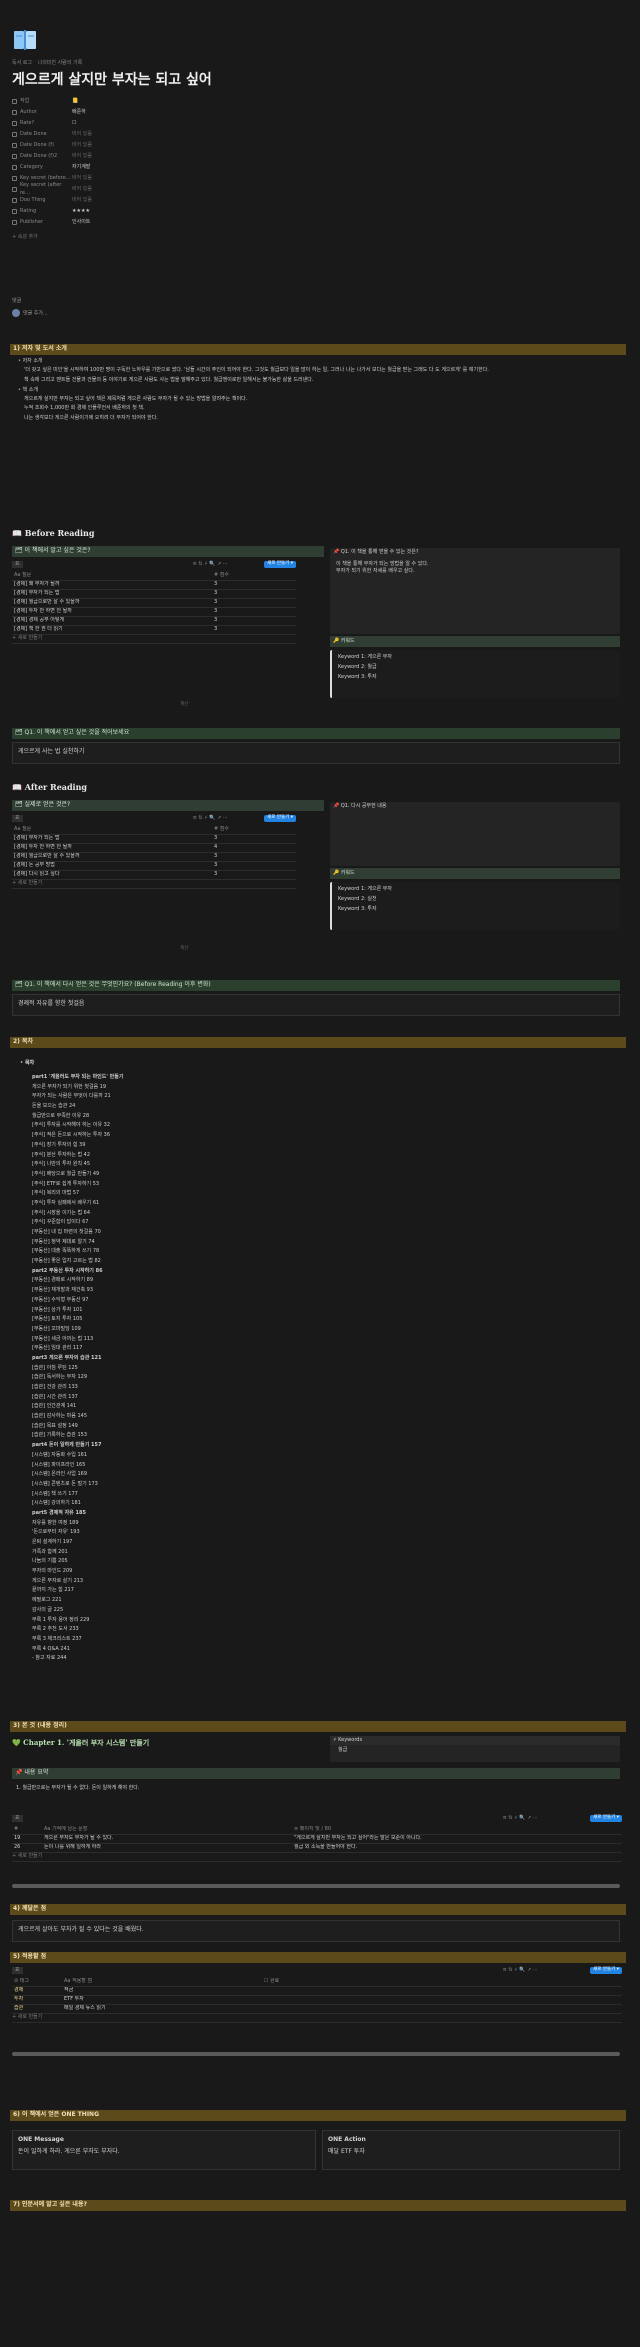 The height and width of the screenshot is (2347, 640). Describe the element at coordinates (112, 80) in the screenshot. I see `page-title: 게으르게 살지만 부자는 되고 싶어` at that location.